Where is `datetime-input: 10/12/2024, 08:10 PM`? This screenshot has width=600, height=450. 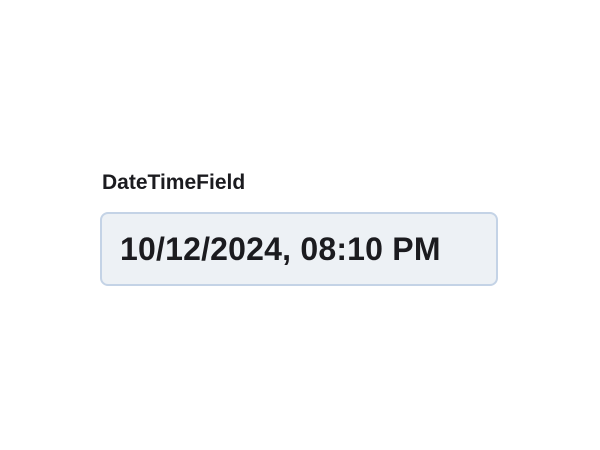
datetime-input: 10/12/2024, 08:10 PM is located at coordinates (299, 249).